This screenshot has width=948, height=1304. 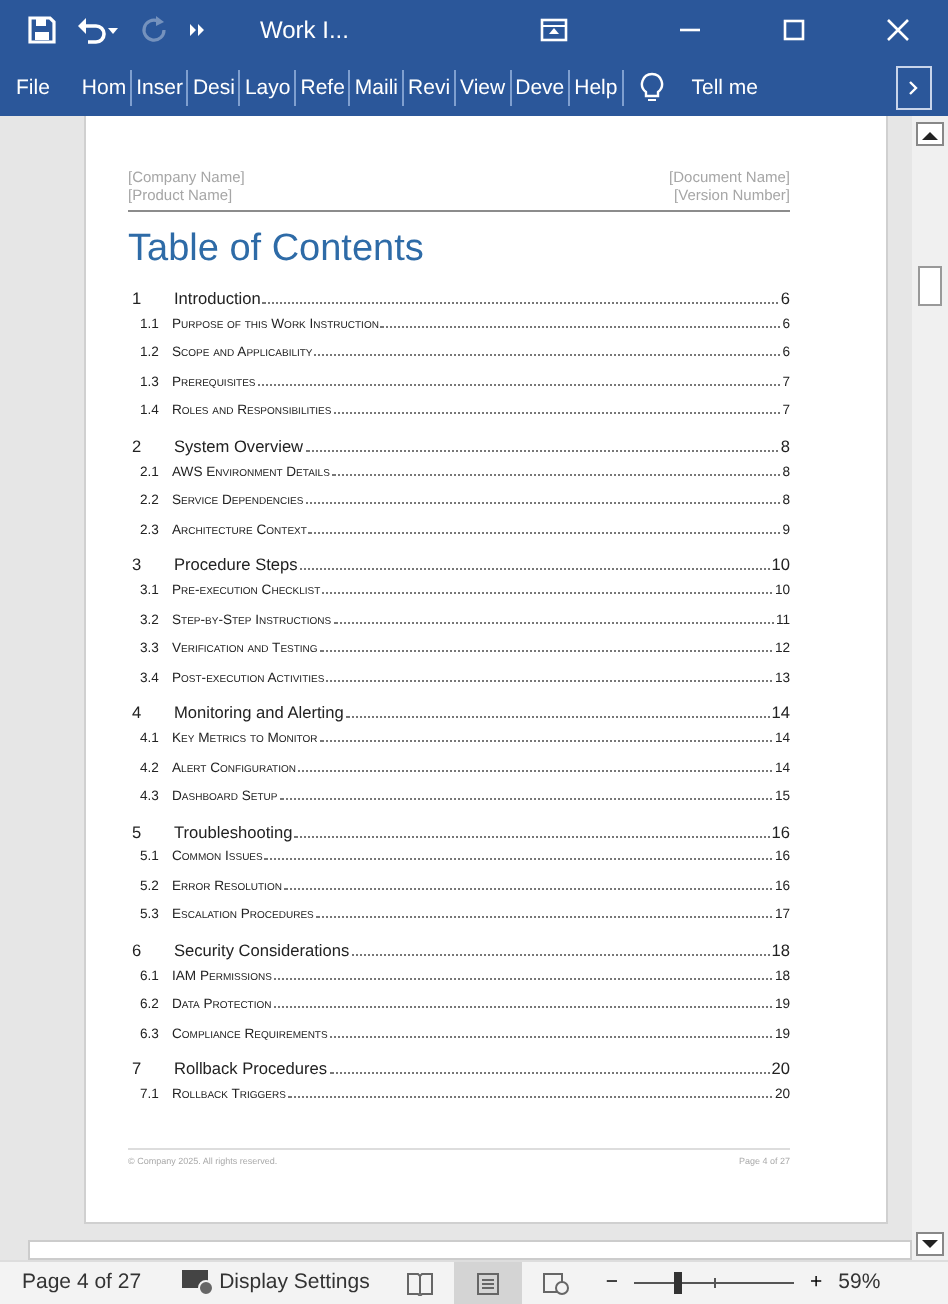 I want to click on toc-page-number: 16, so click(x=780, y=832).